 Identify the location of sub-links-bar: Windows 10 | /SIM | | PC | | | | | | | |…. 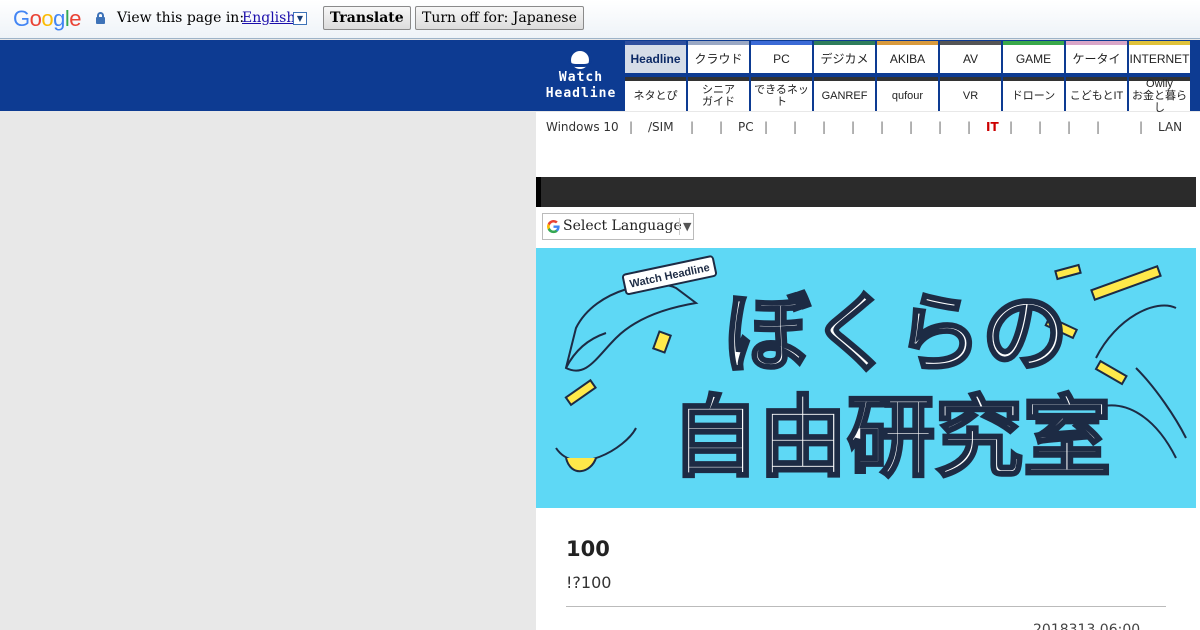
(868, 127).